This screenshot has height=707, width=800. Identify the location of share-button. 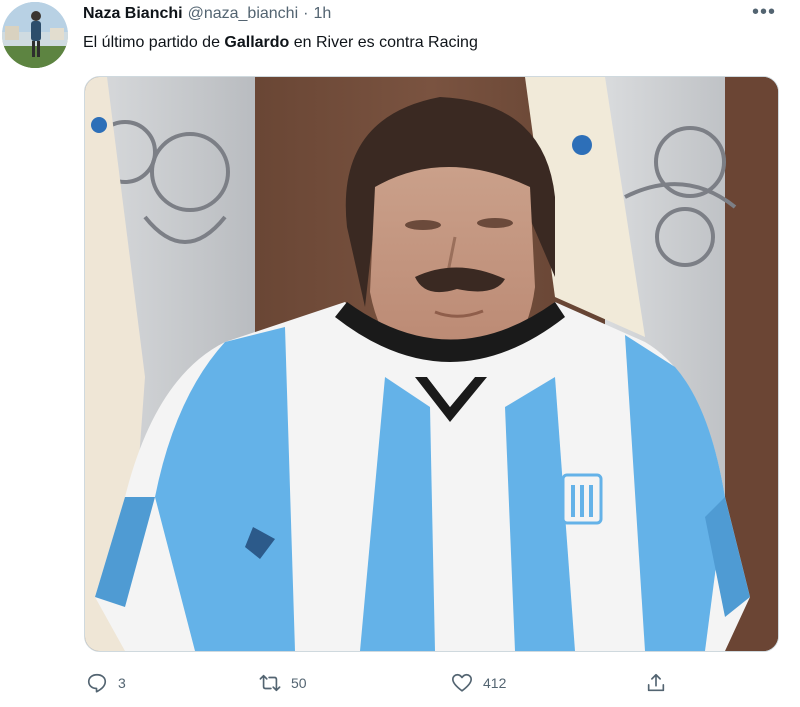
(661, 683).